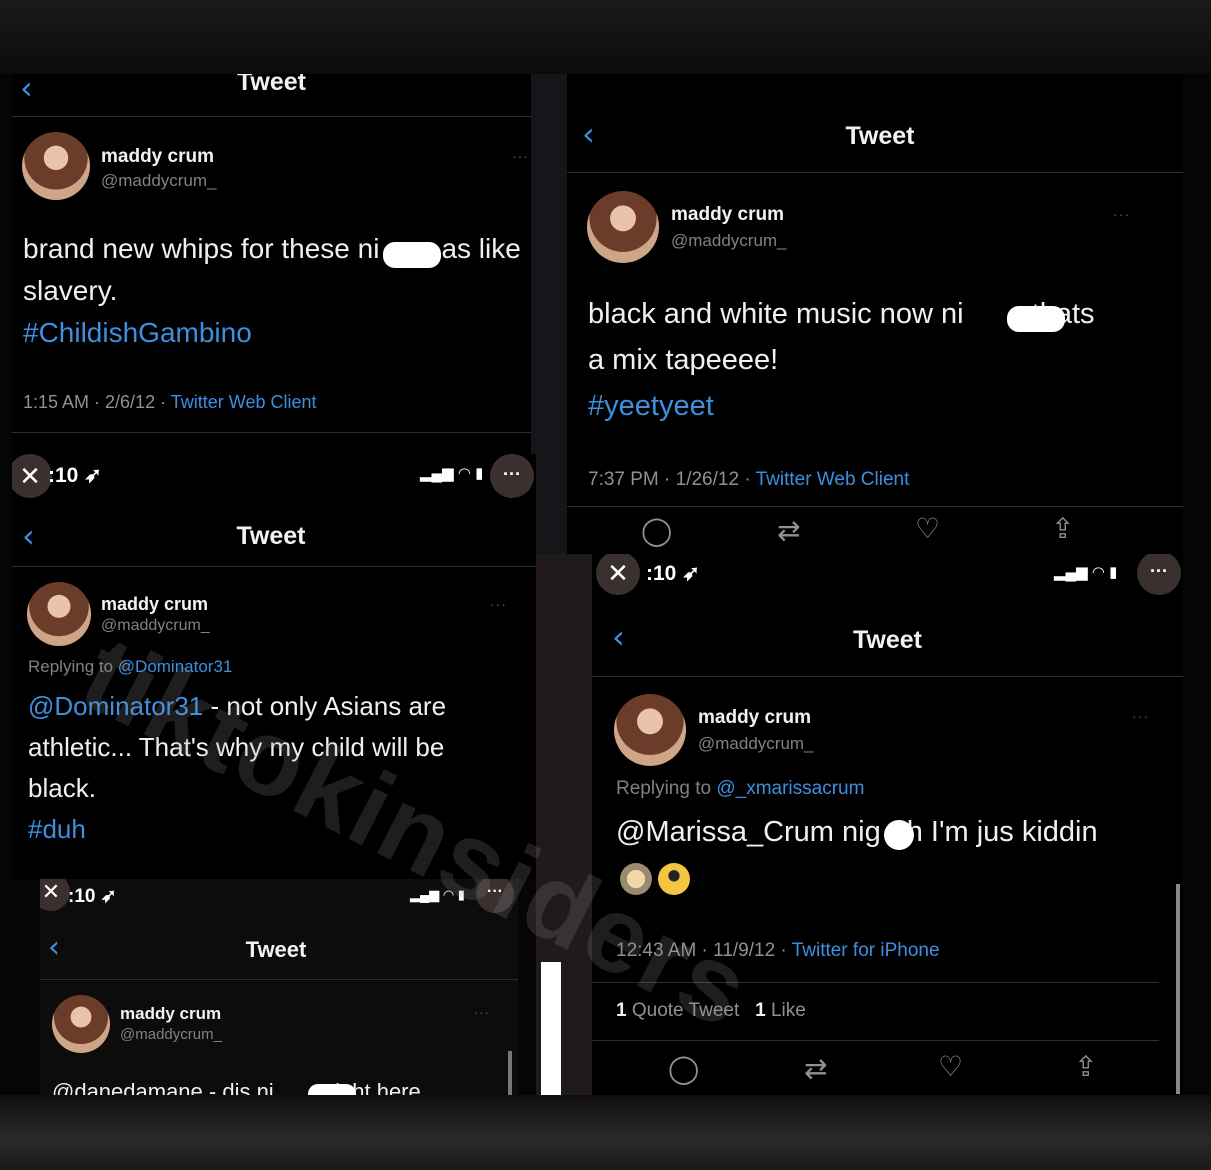 The width and height of the screenshot is (1211, 1170). Describe the element at coordinates (883, 407) in the screenshot. I see `hashtag-link: #yeetyeet` at that location.